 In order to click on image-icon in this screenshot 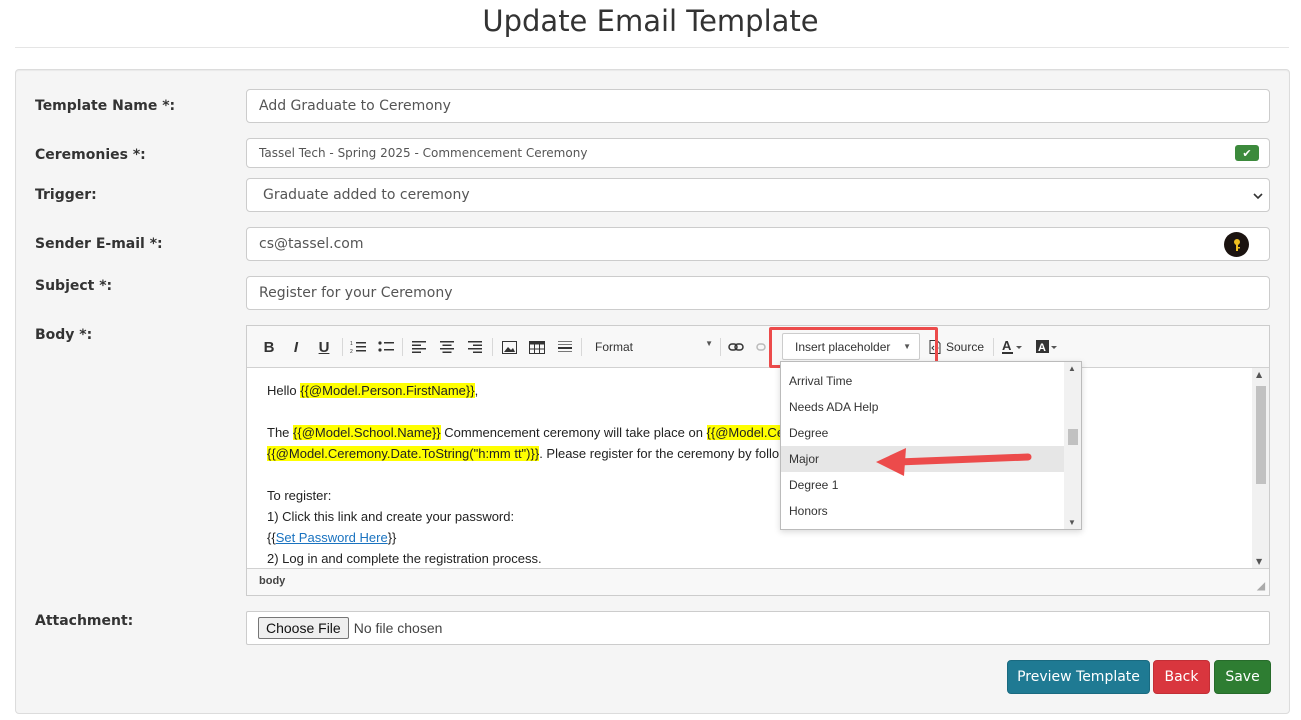, I will do `click(509, 347)`.